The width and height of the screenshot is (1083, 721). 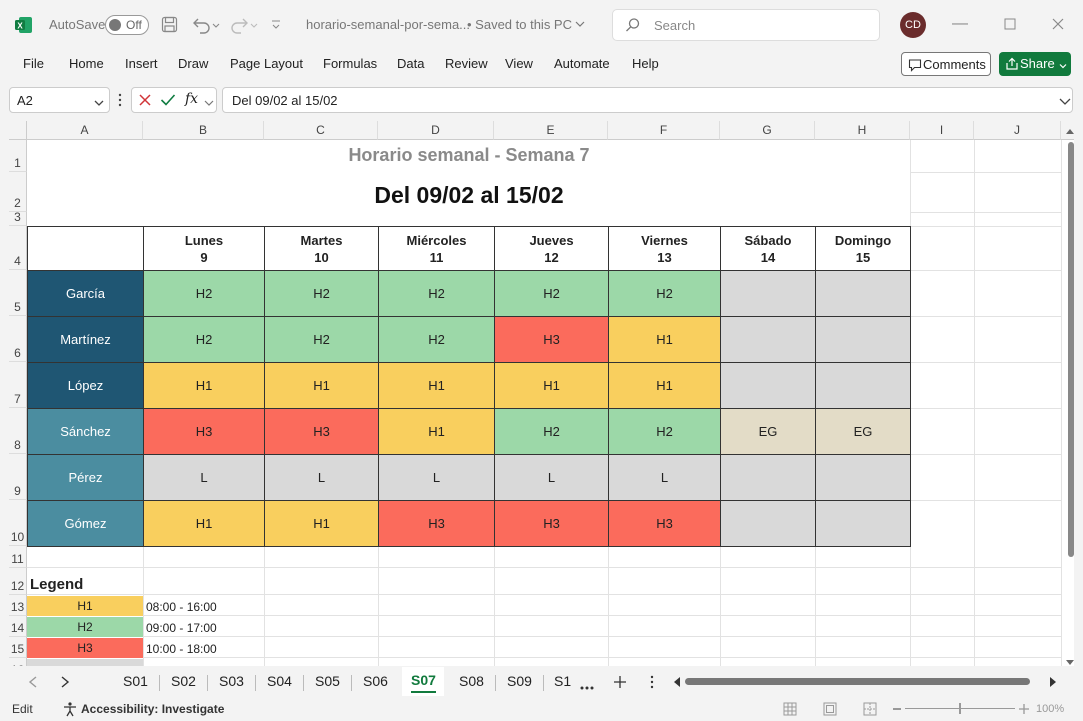 I want to click on menu-automate: Automate, so click(x=582, y=63).